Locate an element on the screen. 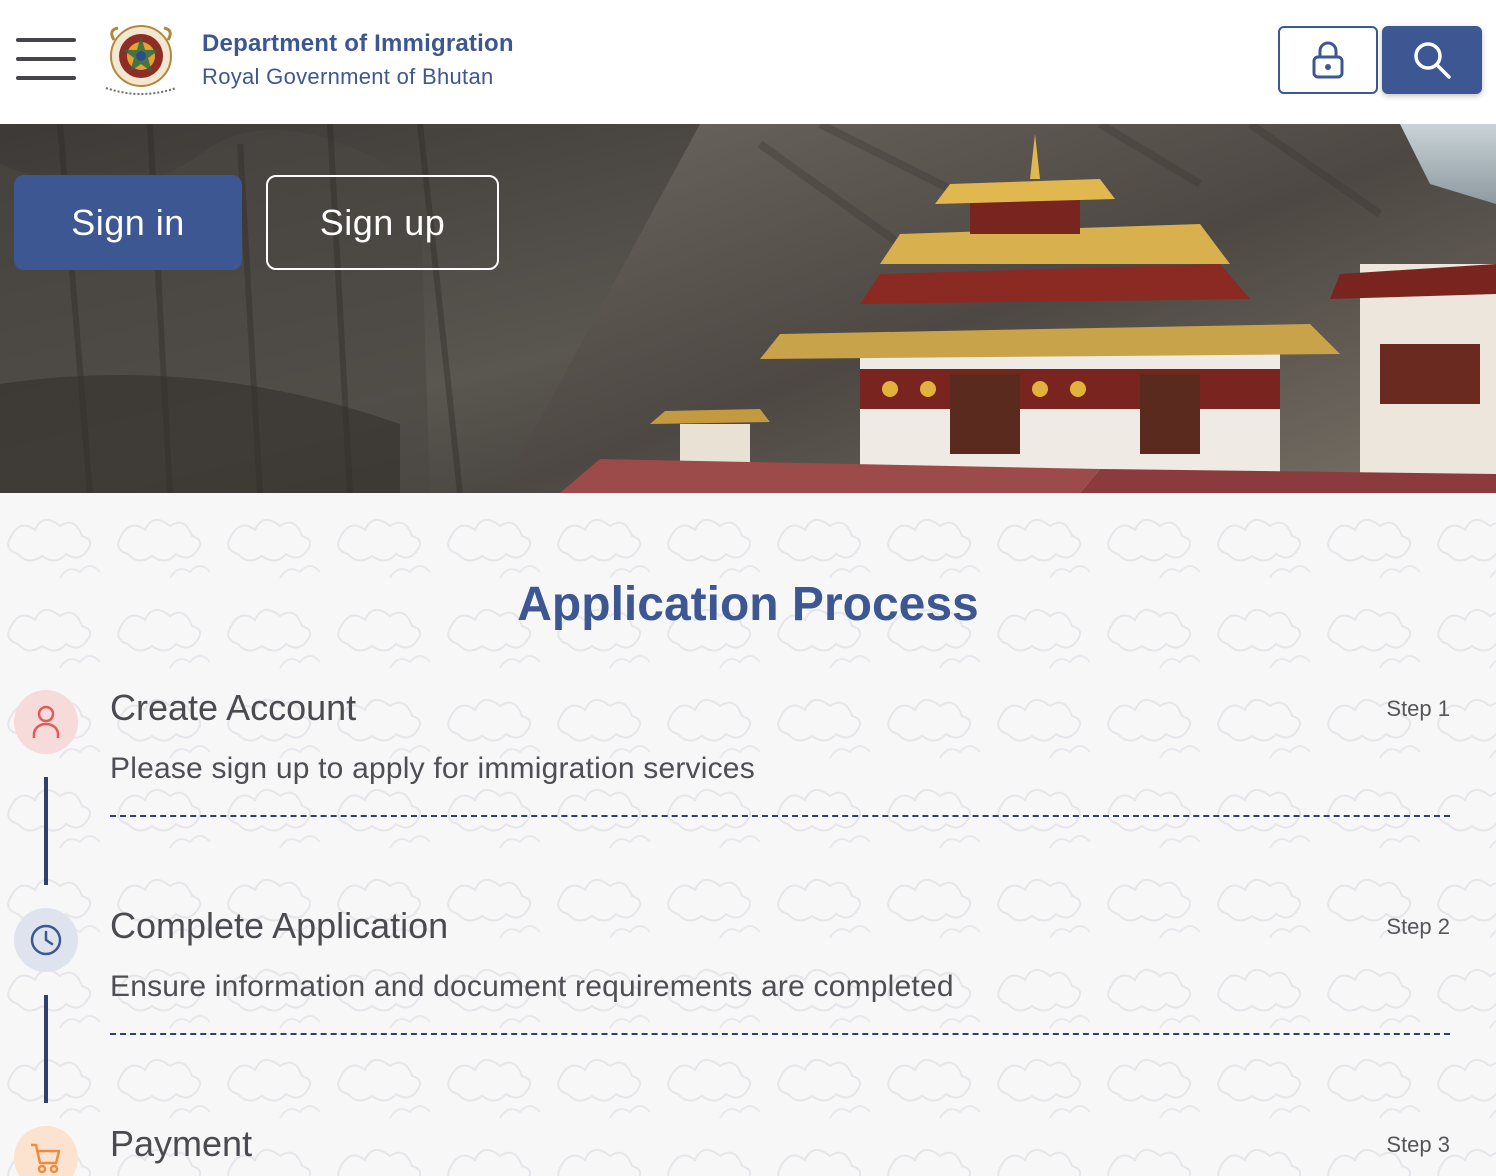 This screenshot has height=1176, width=1496. lock-icon is located at coordinates (1328, 60).